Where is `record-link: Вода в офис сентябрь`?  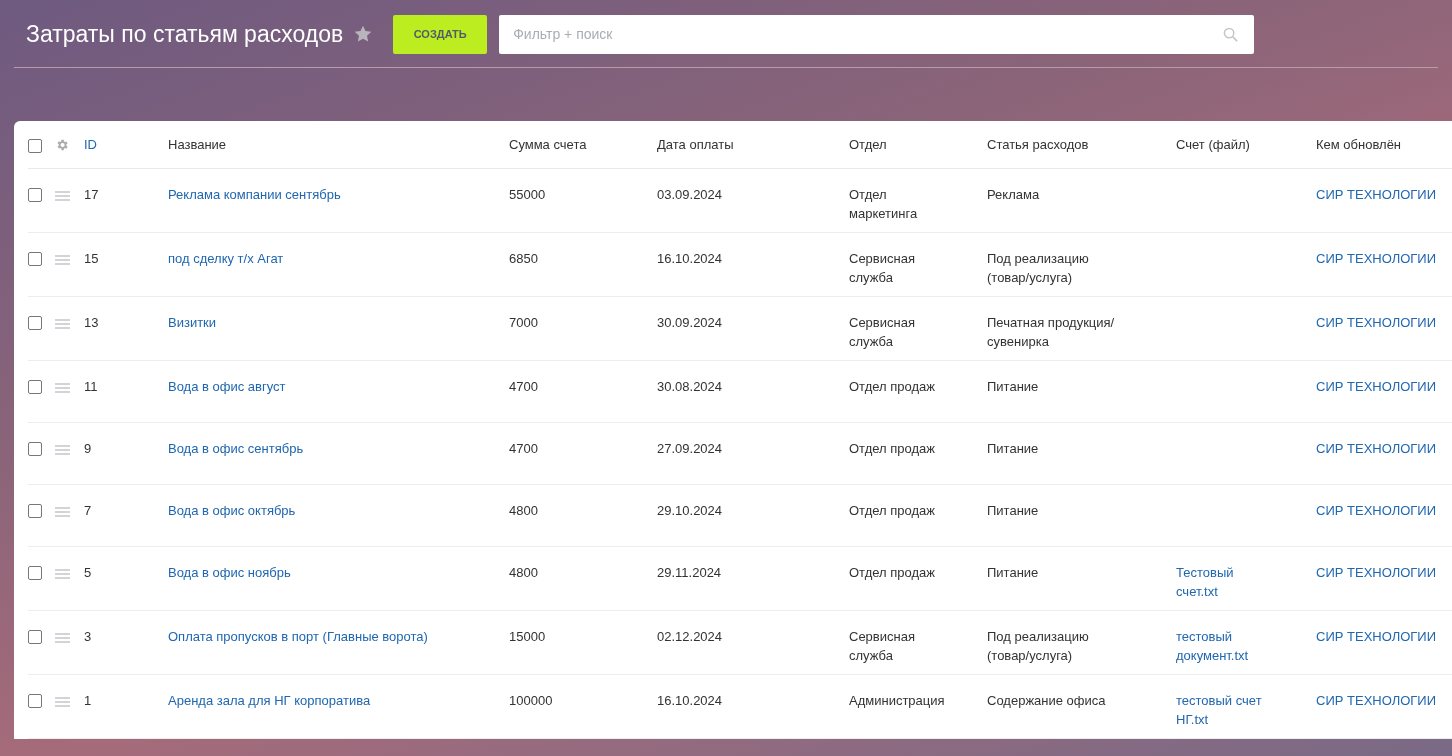
record-link: Вода в офис сентябрь is located at coordinates (236, 448).